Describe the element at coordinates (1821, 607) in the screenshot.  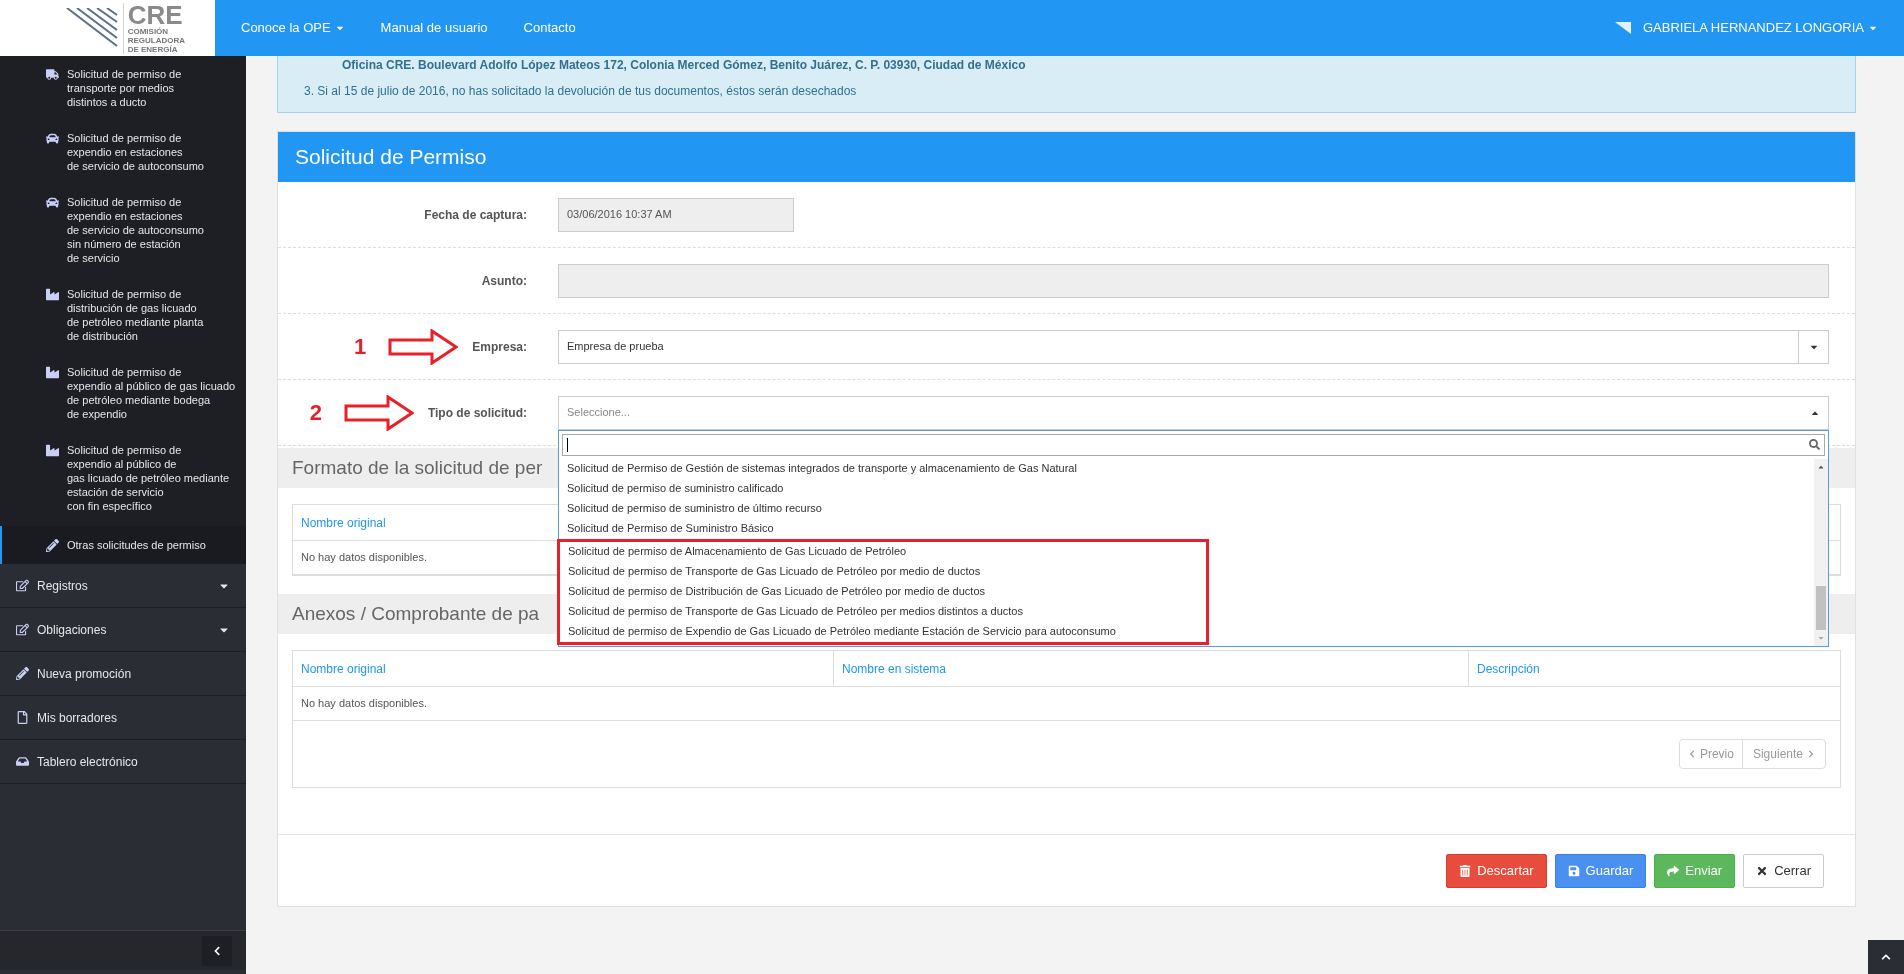
I see `scrollbar-thumb` at that location.